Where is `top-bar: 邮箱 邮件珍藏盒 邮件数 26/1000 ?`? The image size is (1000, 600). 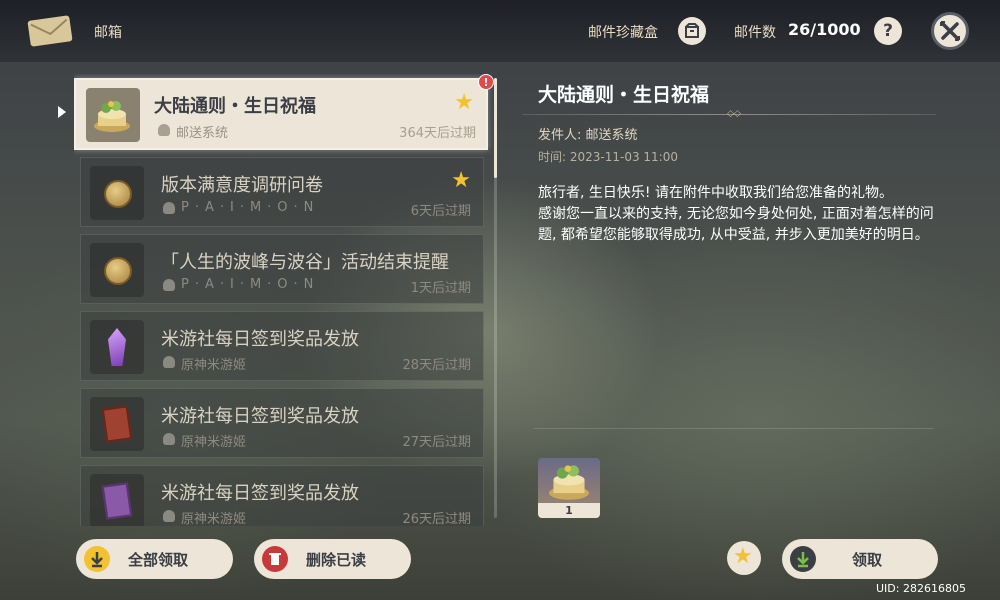
top-bar: 邮箱 邮件珍藏盒 邮件数 26/1000 ? is located at coordinates (500, 31).